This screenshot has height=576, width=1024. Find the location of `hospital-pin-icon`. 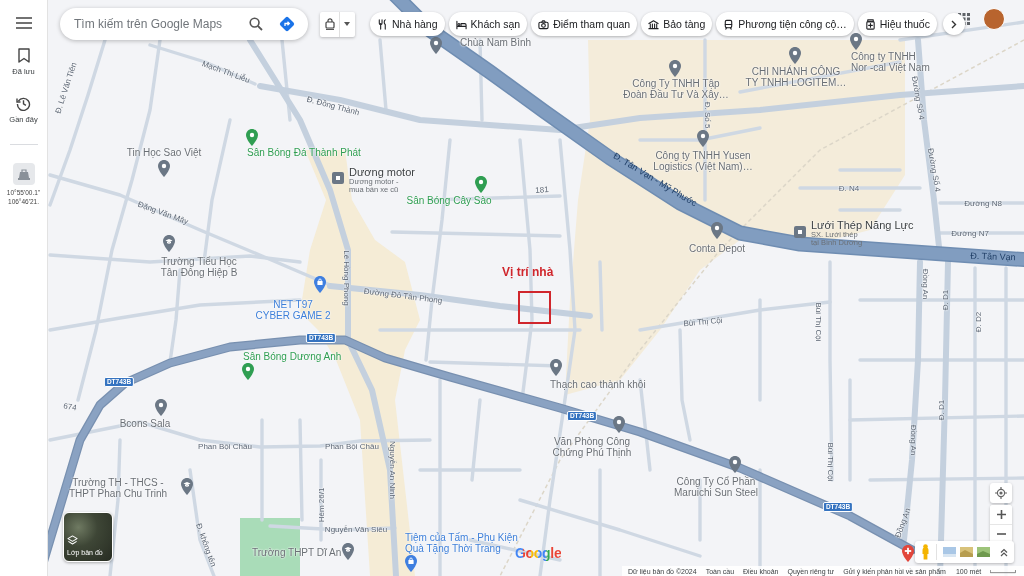

hospital-pin-icon is located at coordinates (908, 553).